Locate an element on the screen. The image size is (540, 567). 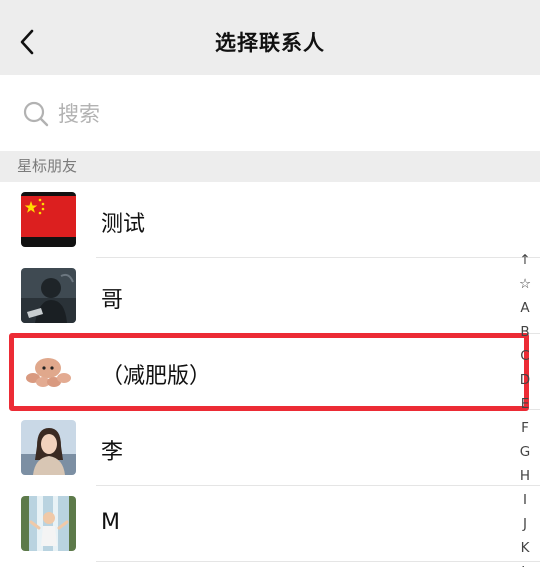
octopus-plush-avatar is located at coordinates (48, 371).